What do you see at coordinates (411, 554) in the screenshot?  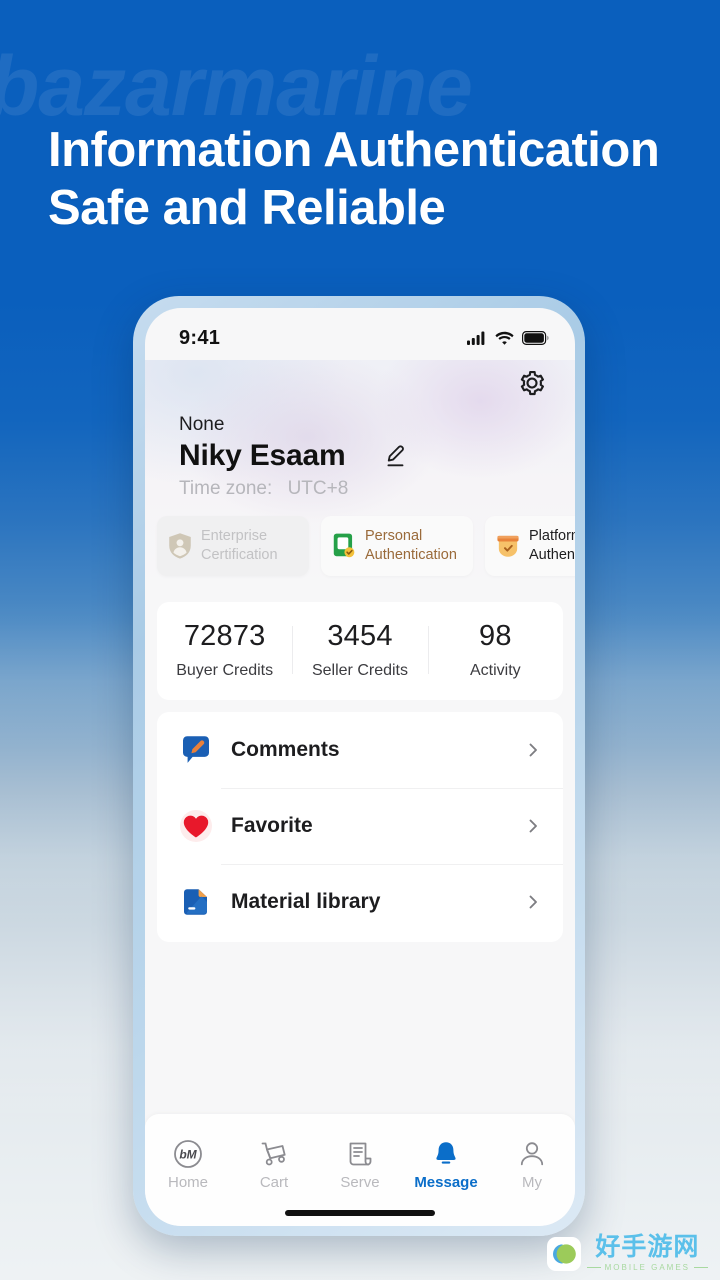 I see `badge-personal-line2: Authentication` at bounding box center [411, 554].